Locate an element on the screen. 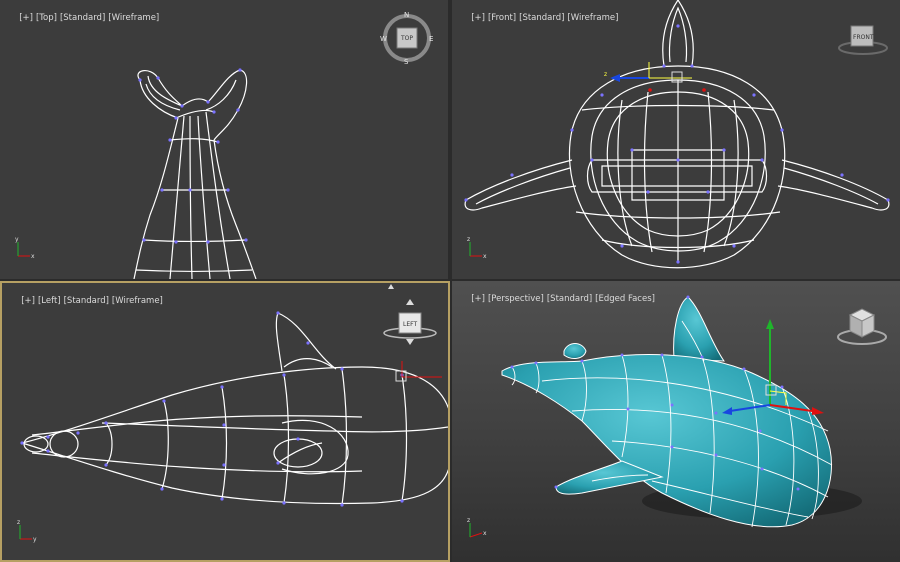 The height and width of the screenshot is (562, 900). svg-text: W is located at coordinates (383, 39).